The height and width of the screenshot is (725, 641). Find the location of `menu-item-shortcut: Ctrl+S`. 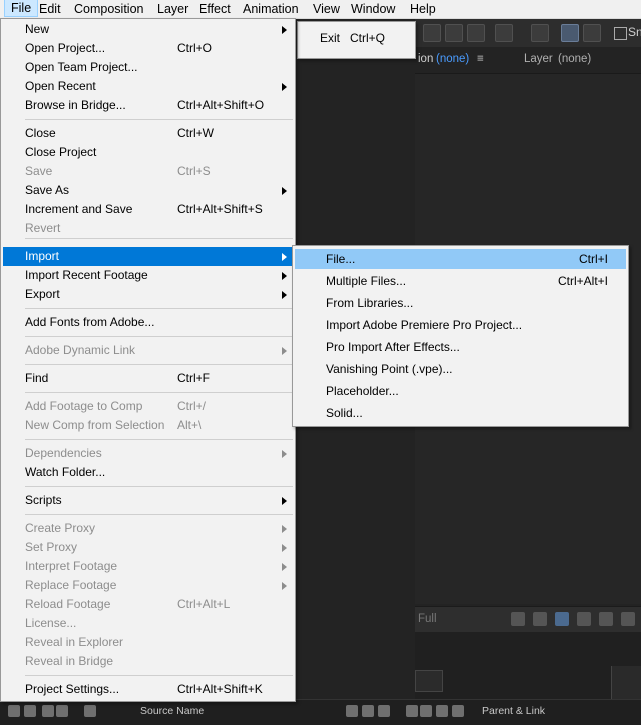

menu-item-shortcut: Ctrl+S is located at coordinates (194, 171).